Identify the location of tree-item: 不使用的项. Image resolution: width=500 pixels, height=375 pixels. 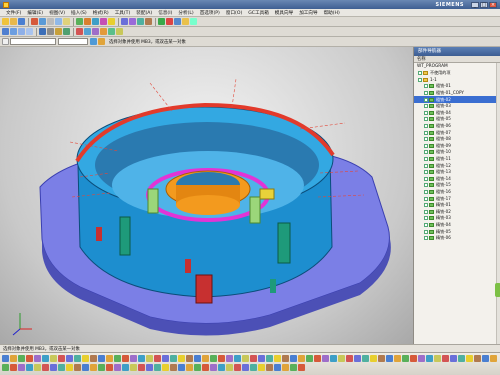
(457, 73).